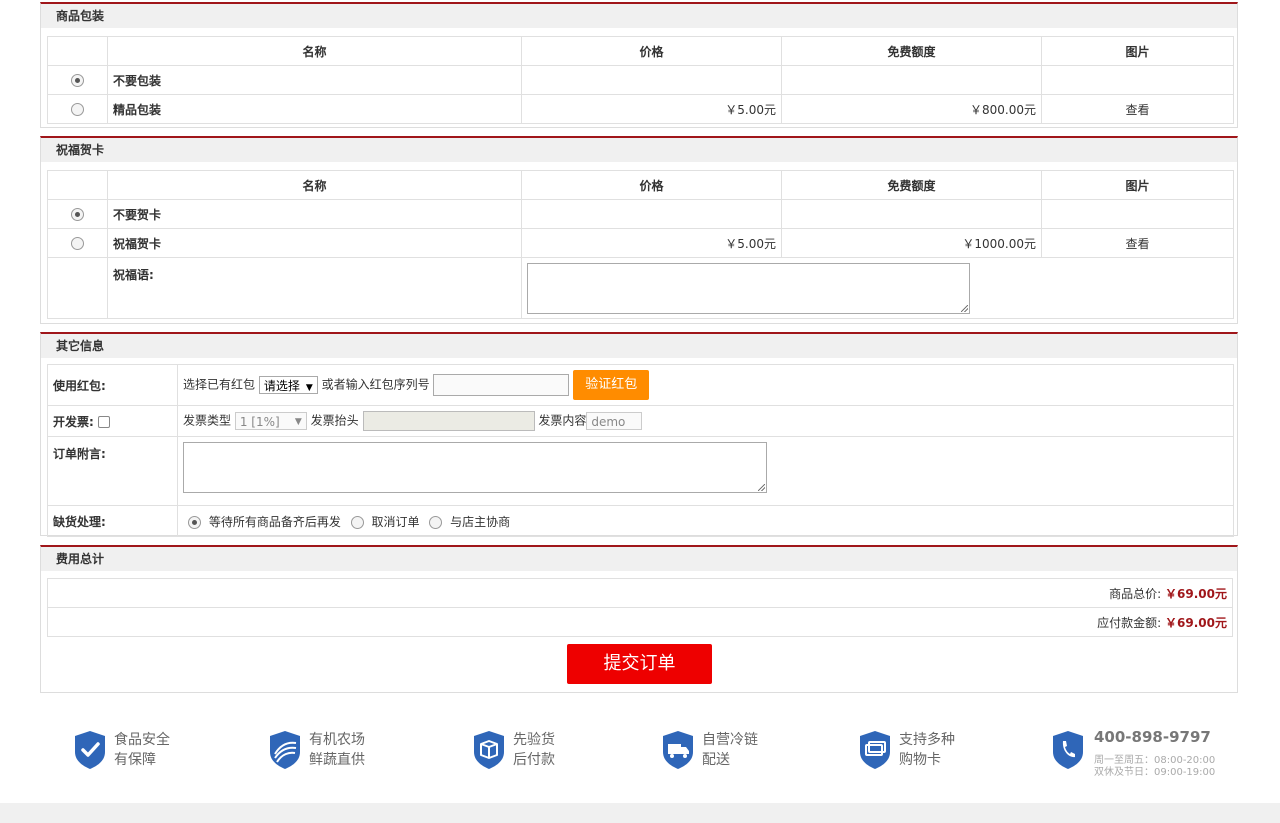 The width and height of the screenshot is (1280, 823). I want to click on packaging-name: 不要包装, so click(314, 80).